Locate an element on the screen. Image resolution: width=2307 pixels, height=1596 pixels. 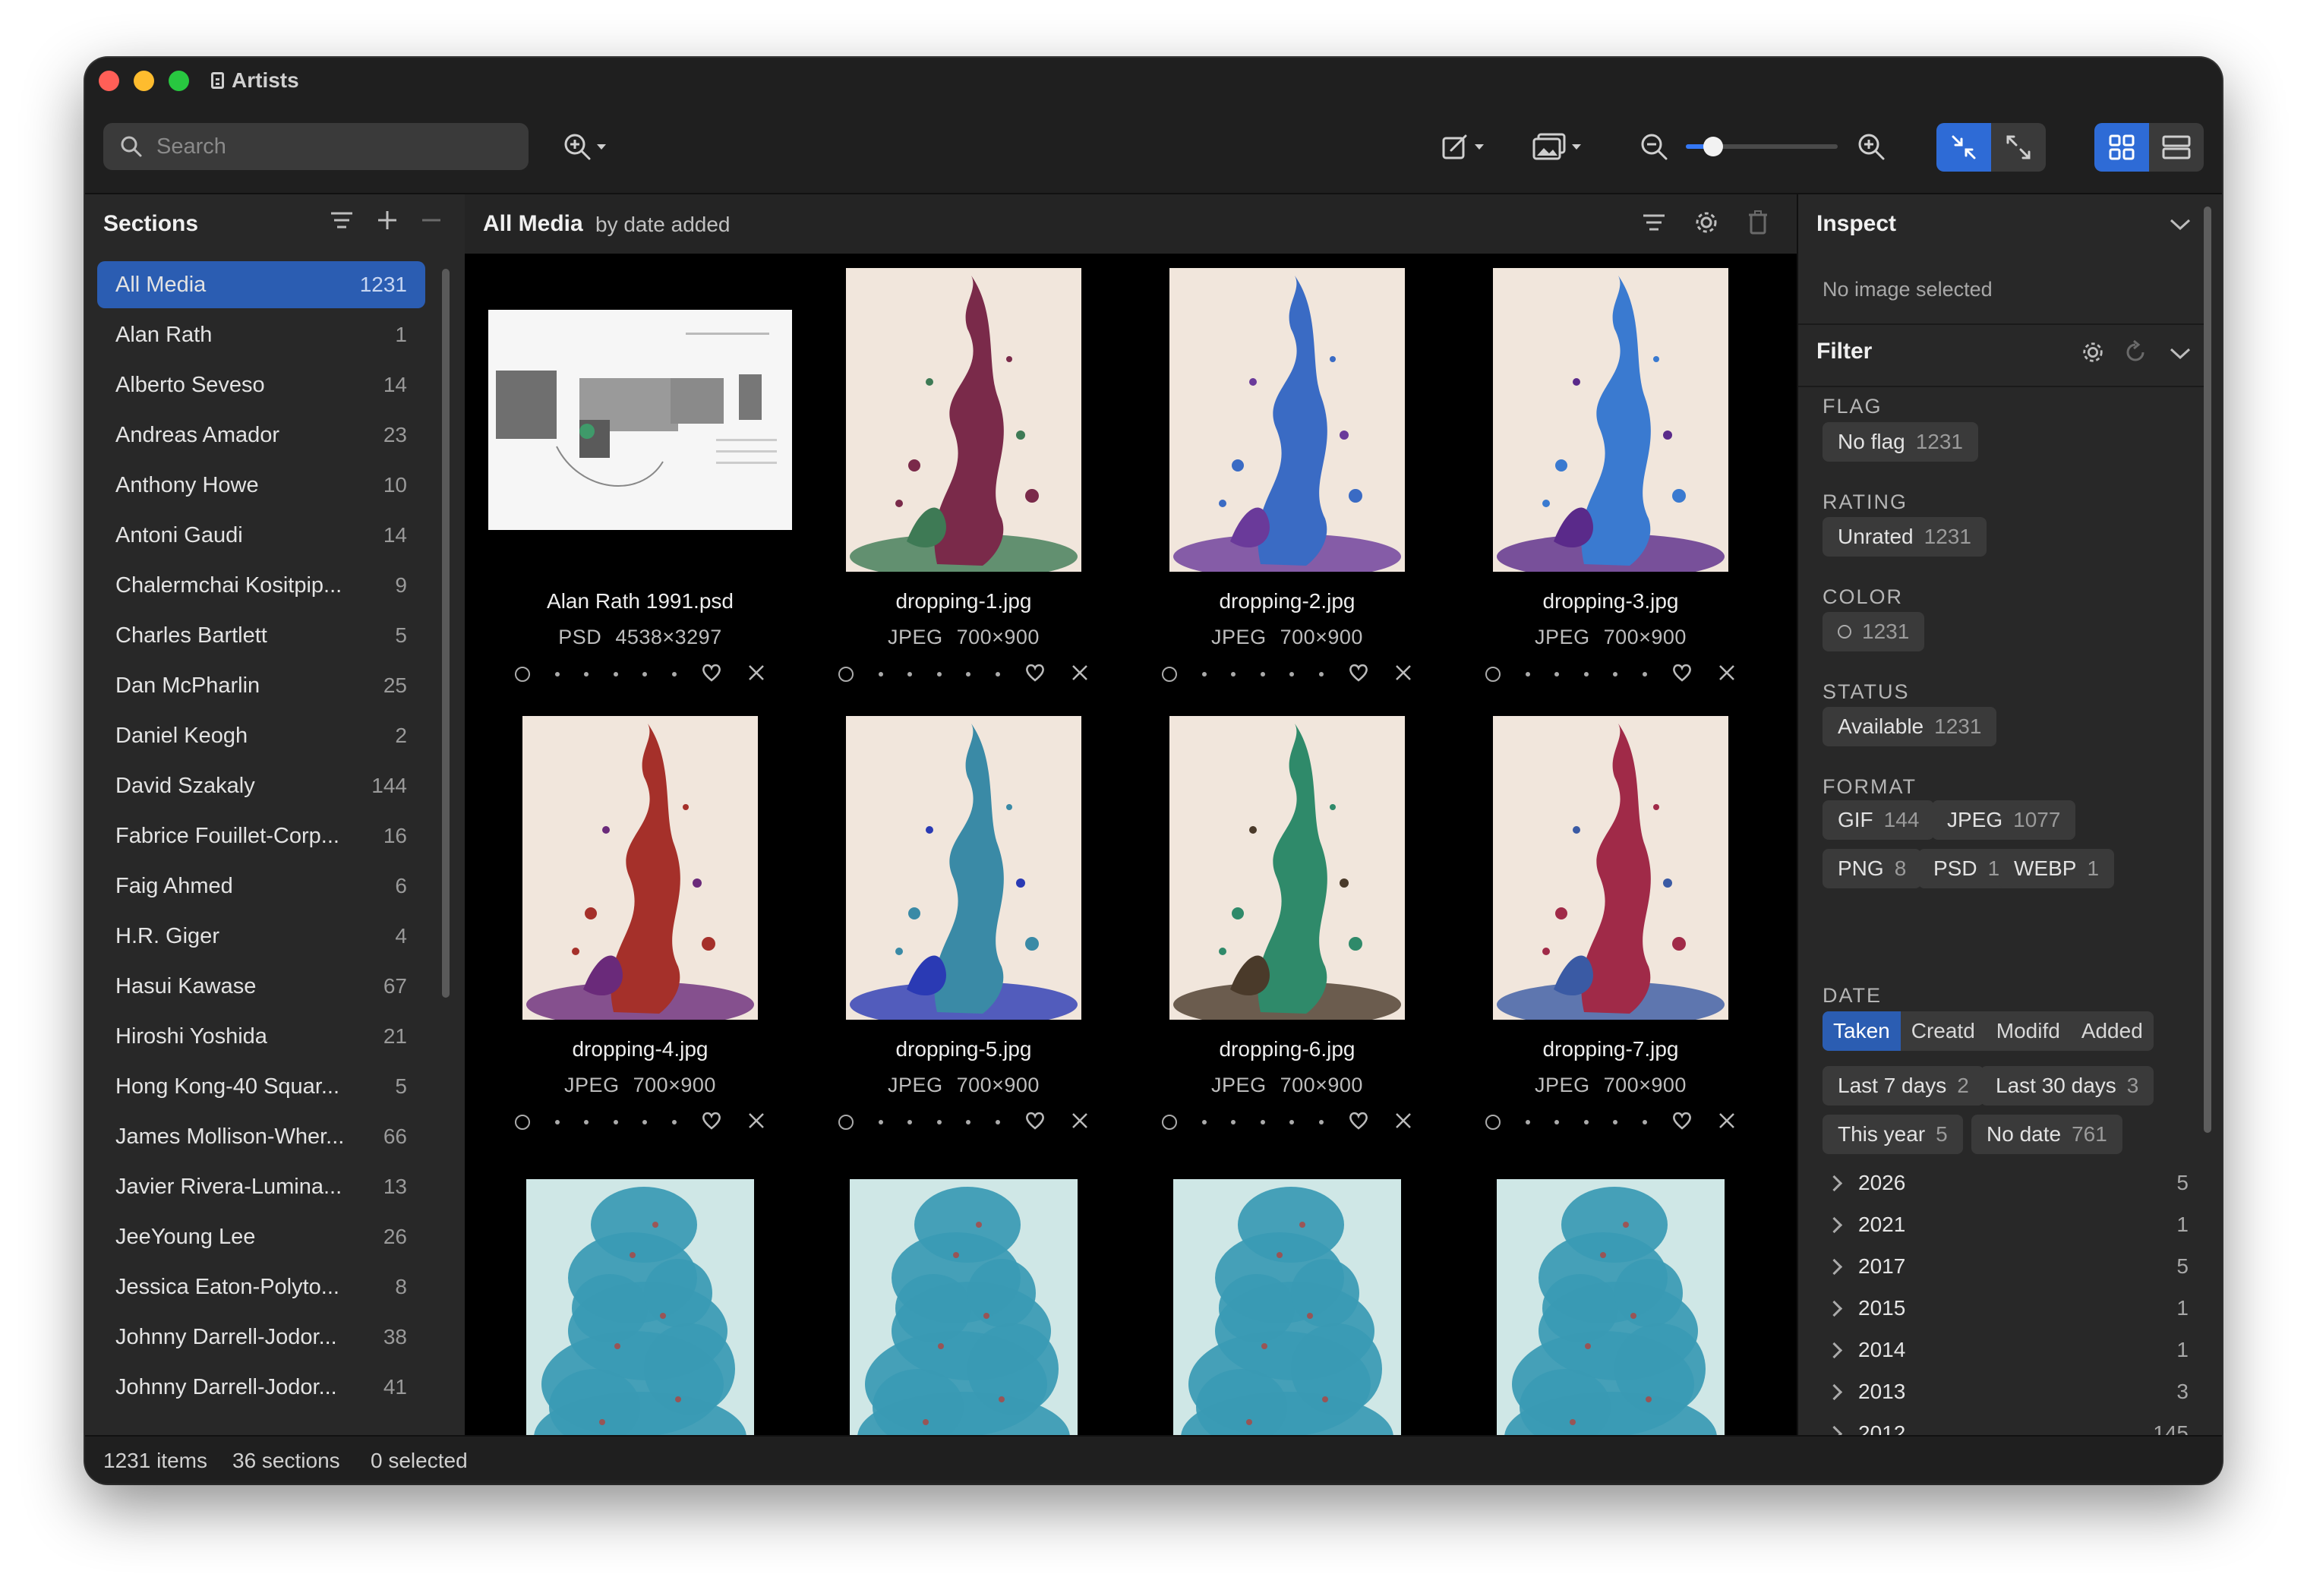
sidebar-item: Antoni Gaudi 14 is located at coordinates (261, 535).